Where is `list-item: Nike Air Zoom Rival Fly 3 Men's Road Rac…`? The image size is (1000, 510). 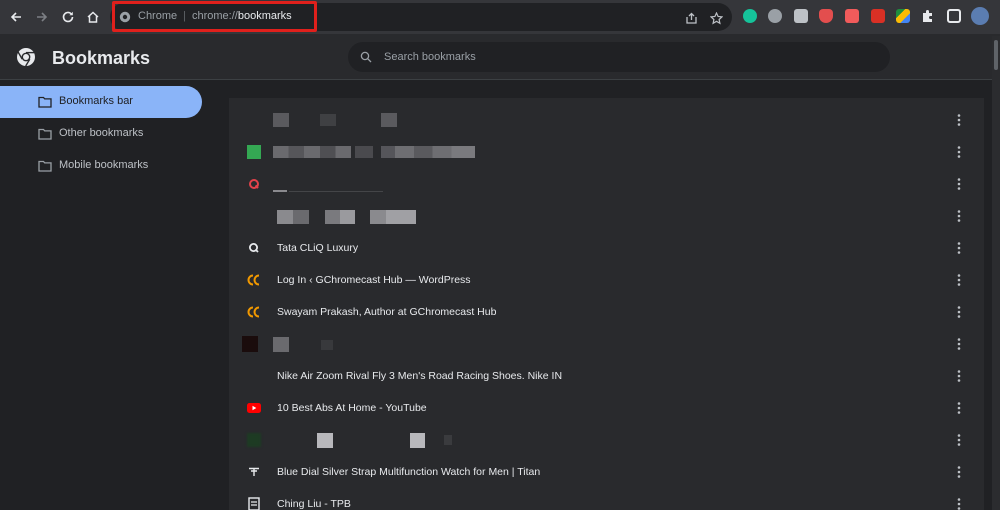 list-item: Nike Air Zoom Rival Fly 3 Men's Road Rac… is located at coordinates (606, 376).